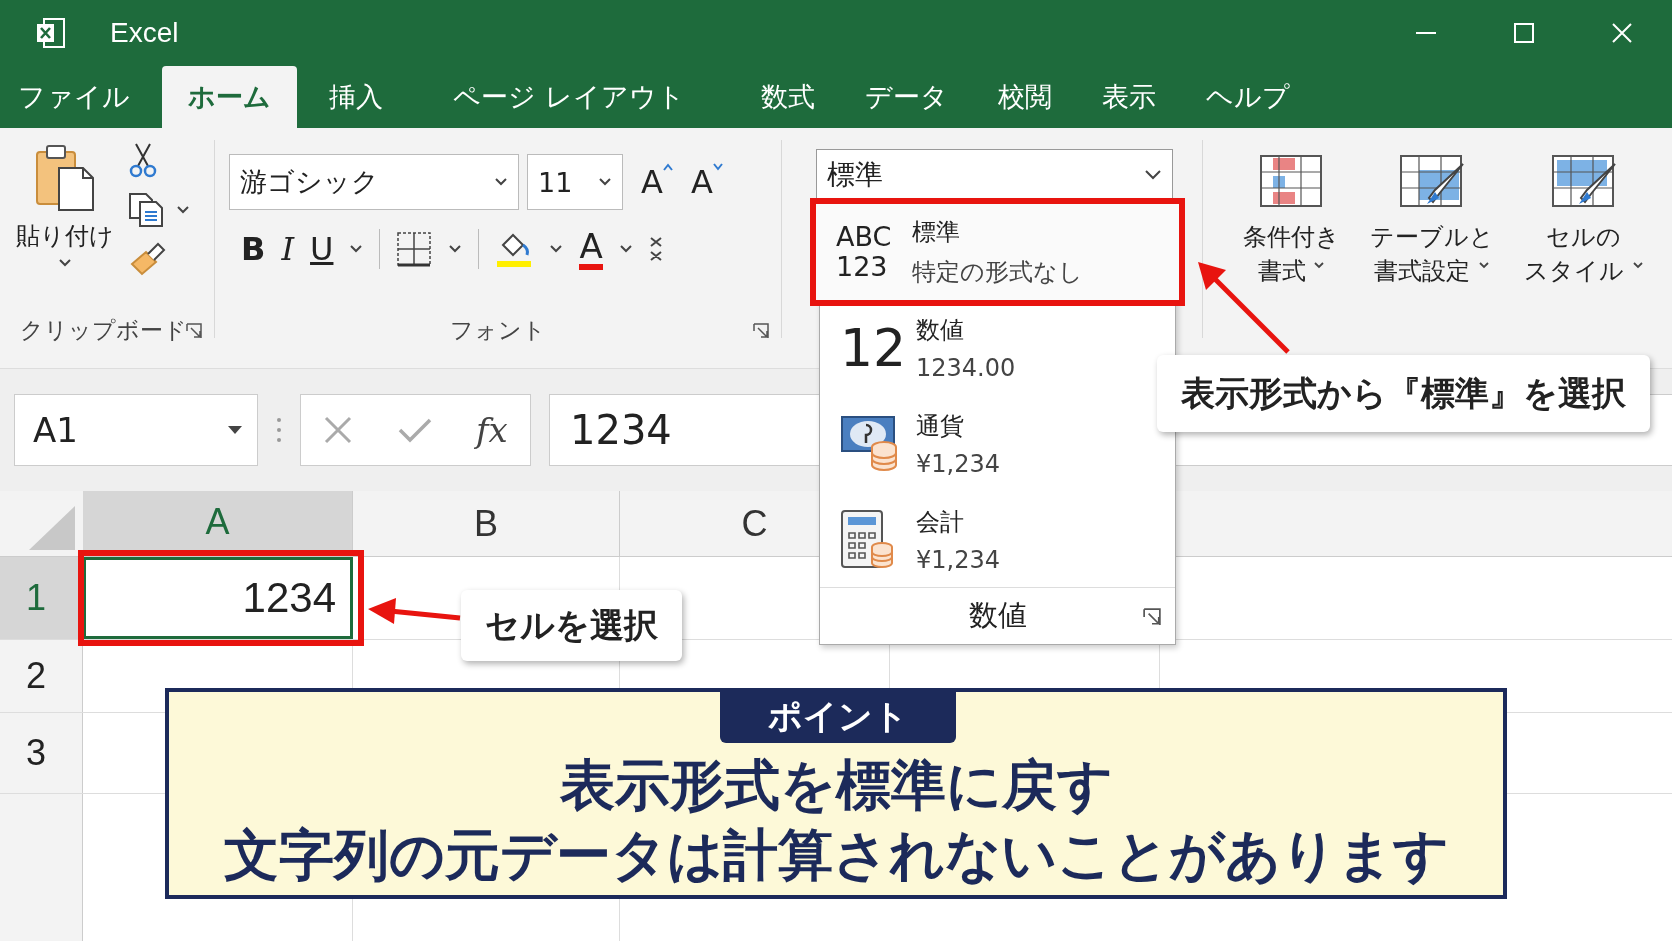 The width and height of the screenshot is (1672, 941). What do you see at coordinates (144, 33) in the screenshot?
I see `window-title: Excel` at bounding box center [144, 33].